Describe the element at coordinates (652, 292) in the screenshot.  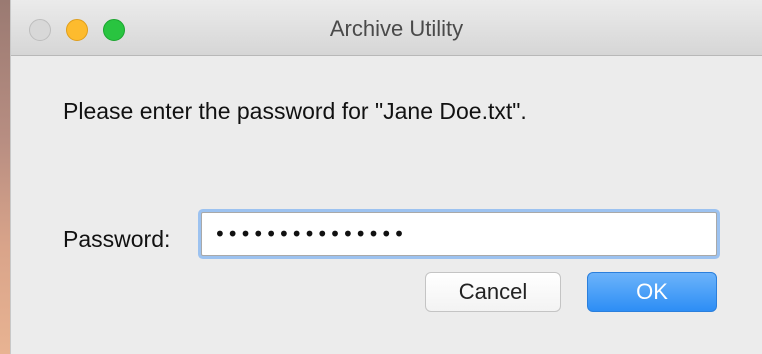
I see `ok-button: OK` at that location.